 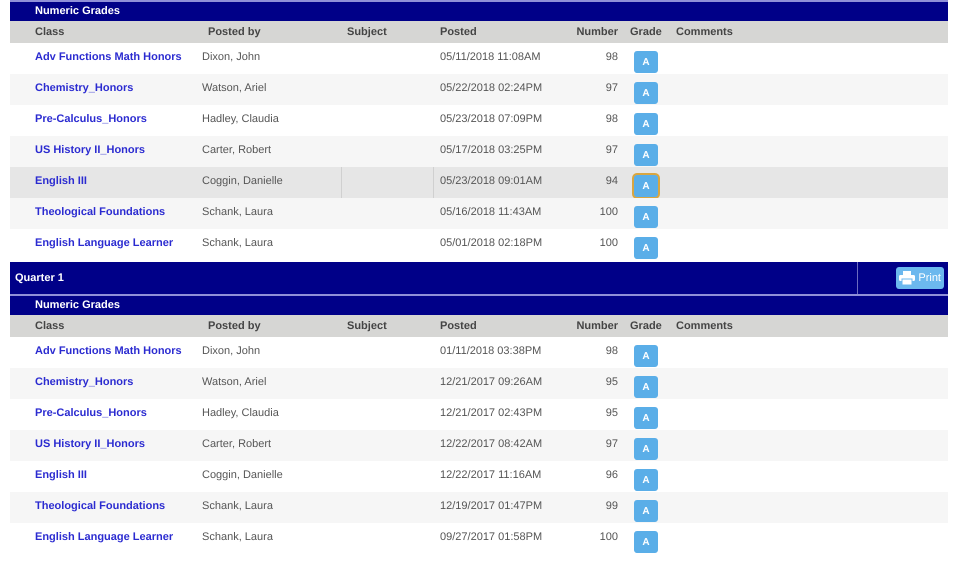 I want to click on table-row: US History II_Honors Carter, Robert 05/17/2018 03:25PM 97 A, so click(x=479, y=151).